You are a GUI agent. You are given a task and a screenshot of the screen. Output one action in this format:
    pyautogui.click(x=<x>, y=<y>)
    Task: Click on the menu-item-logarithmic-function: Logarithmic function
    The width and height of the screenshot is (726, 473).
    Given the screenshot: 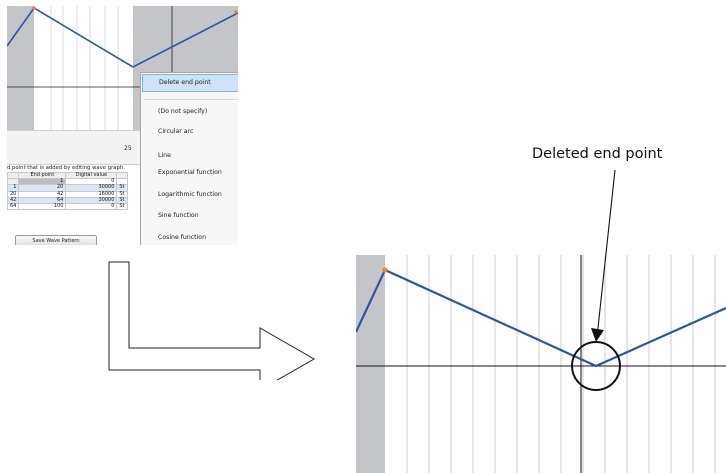 What is the action you would take?
    pyautogui.click(x=190, y=195)
    